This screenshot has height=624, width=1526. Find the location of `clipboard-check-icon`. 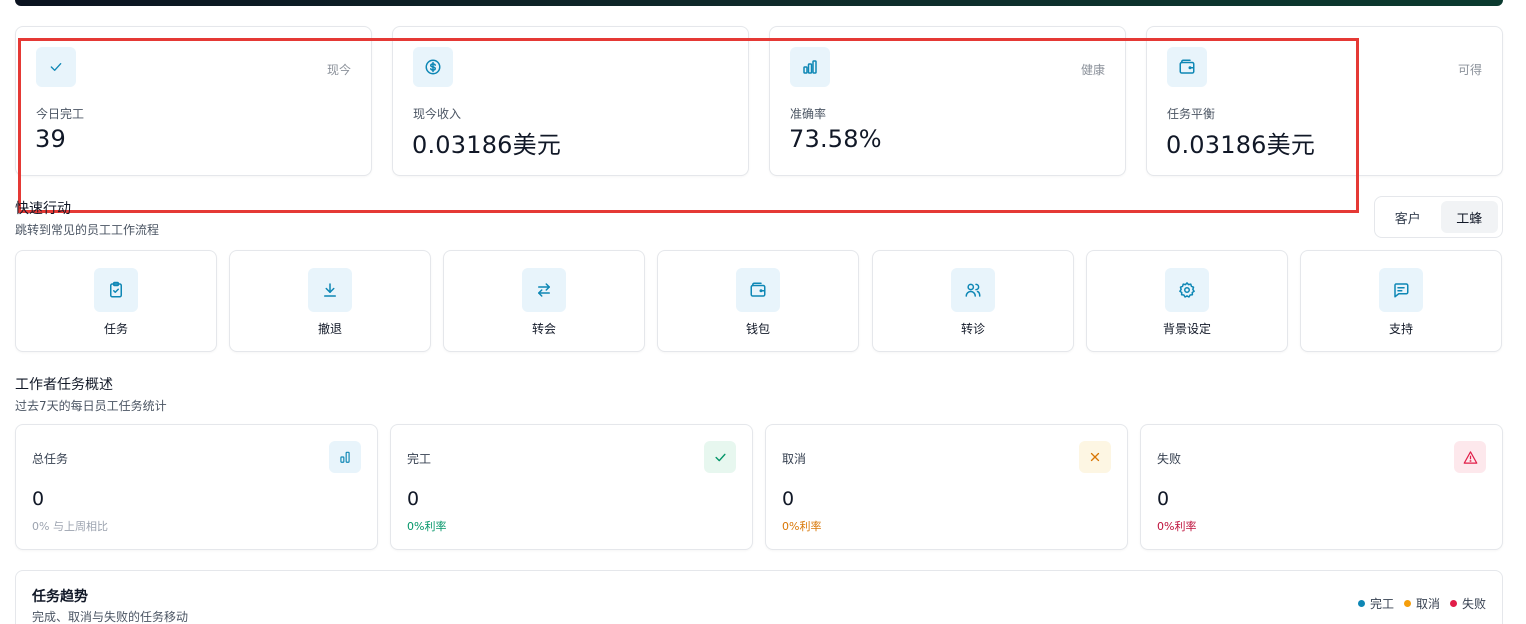

clipboard-check-icon is located at coordinates (116, 290).